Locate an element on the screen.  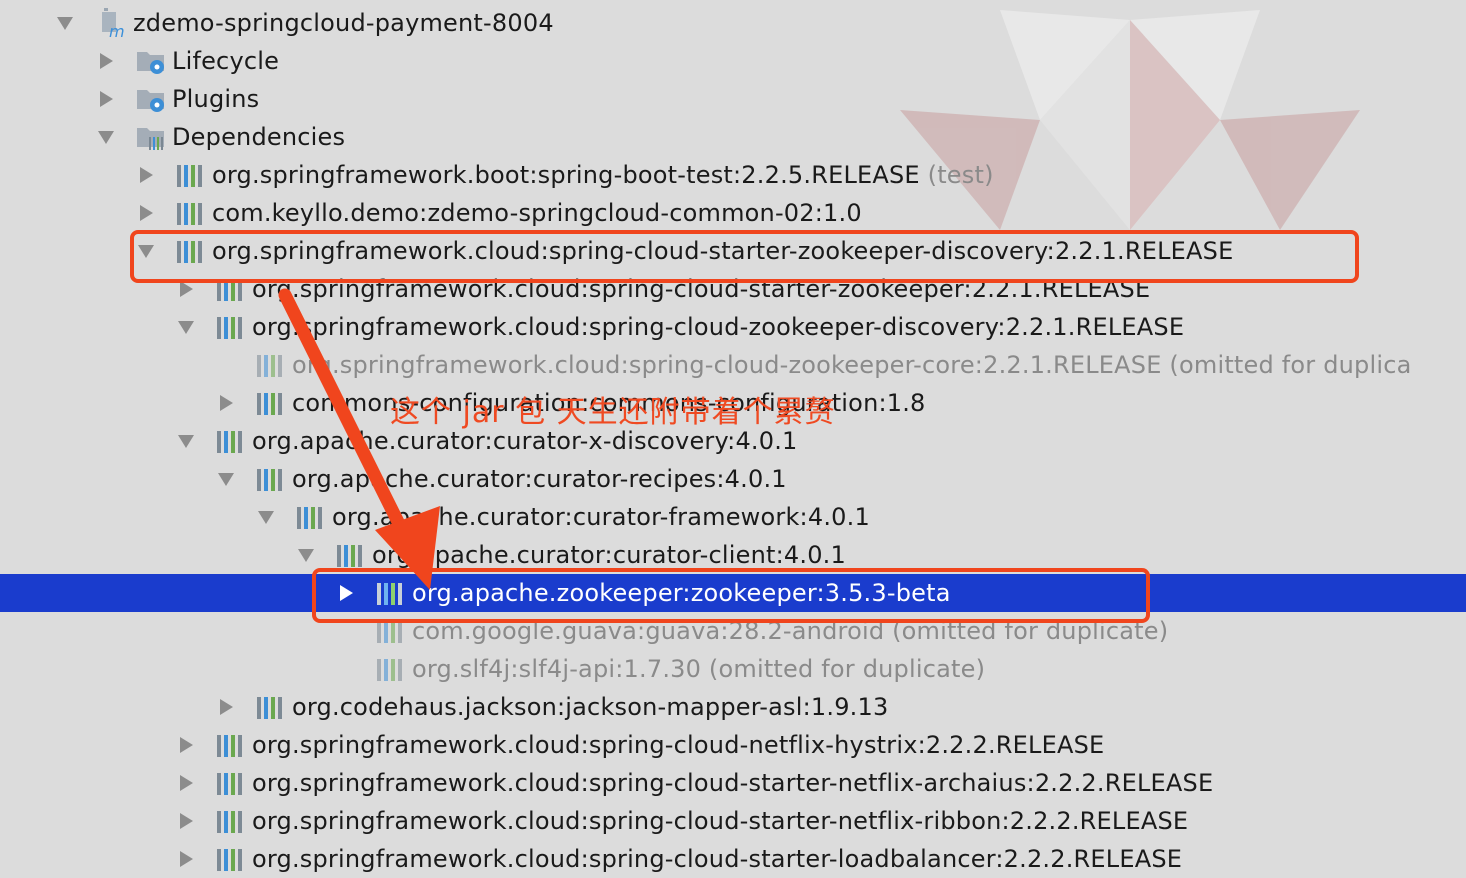
tree-row-plugins: Plugins is located at coordinates (733, 99).